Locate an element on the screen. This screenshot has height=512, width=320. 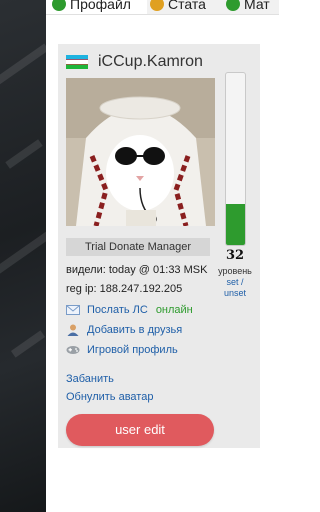
user-edit-button: user edit is located at coordinates (140, 430).